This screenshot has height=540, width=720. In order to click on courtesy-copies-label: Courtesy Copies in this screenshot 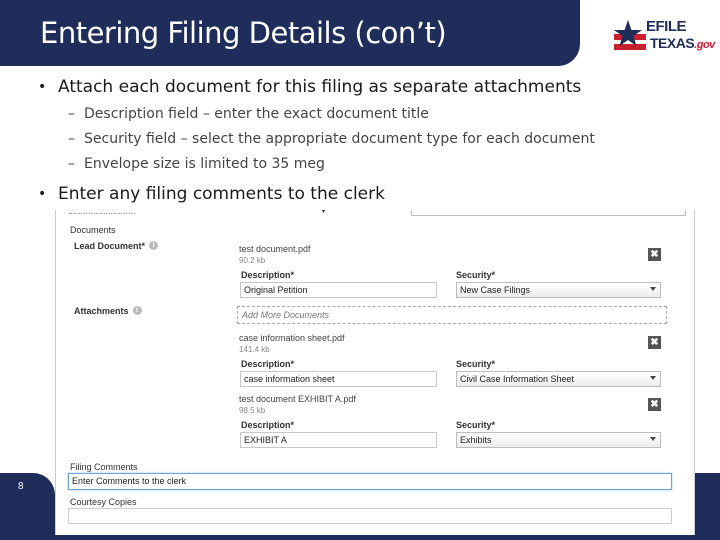, I will do `click(103, 502)`.